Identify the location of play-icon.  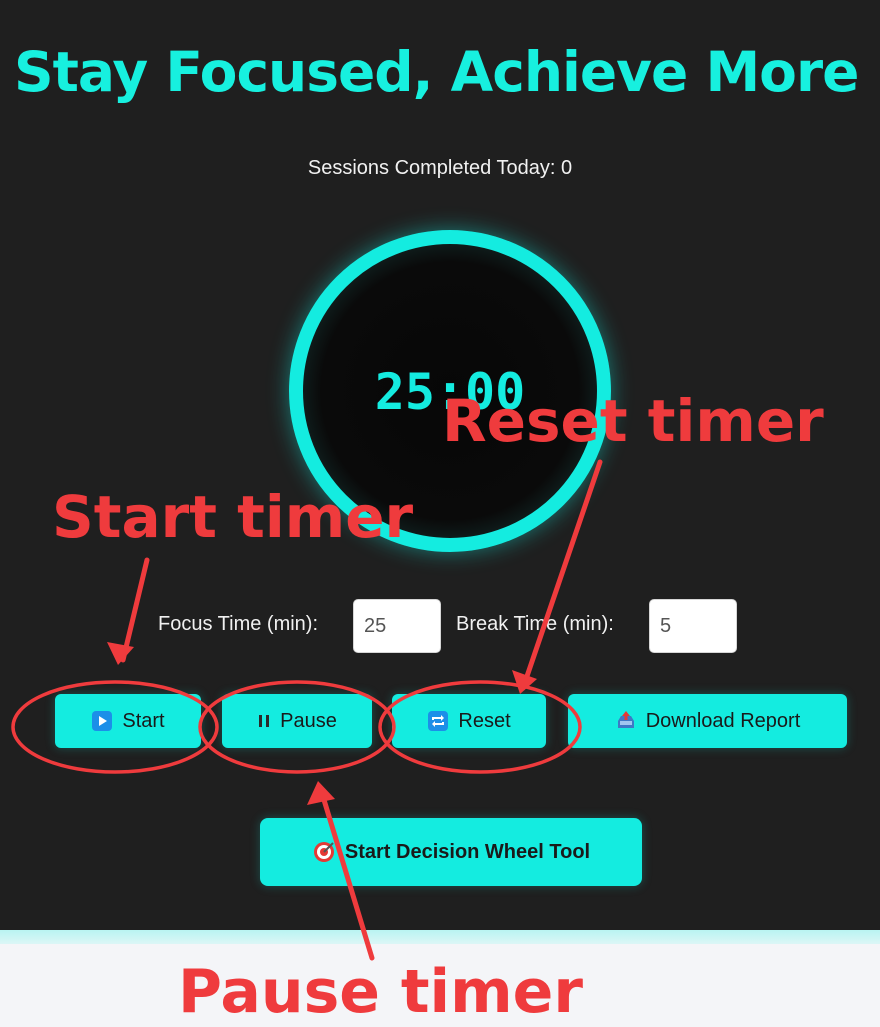
(102, 721).